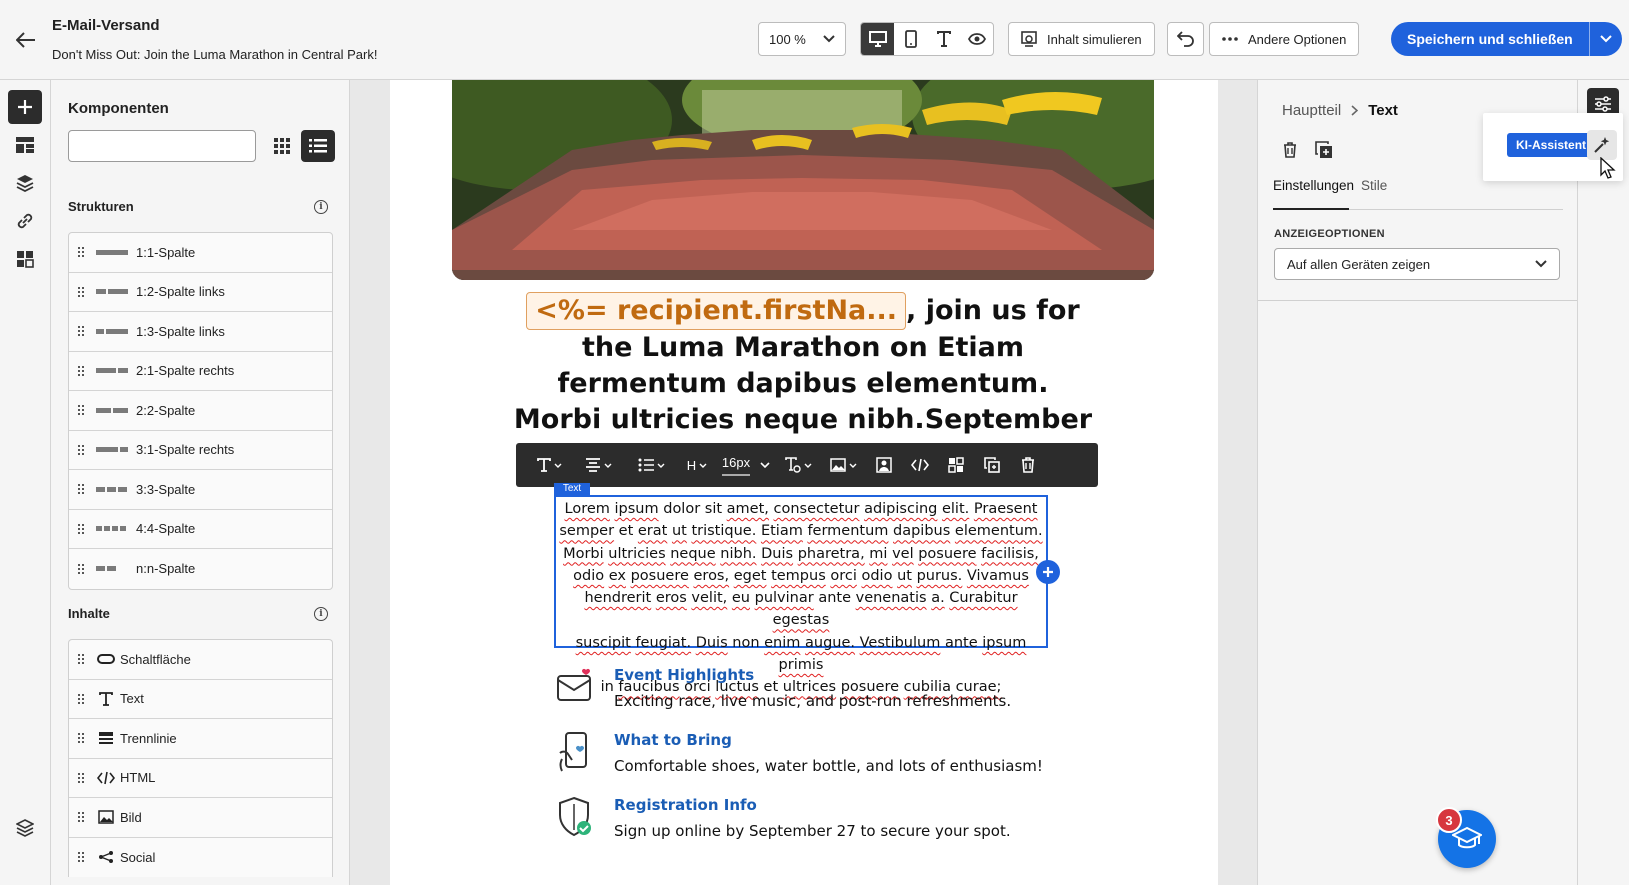  Describe the element at coordinates (200, 569) in the screenshot. I see `structure-item: n:n-Spalte` at that location.